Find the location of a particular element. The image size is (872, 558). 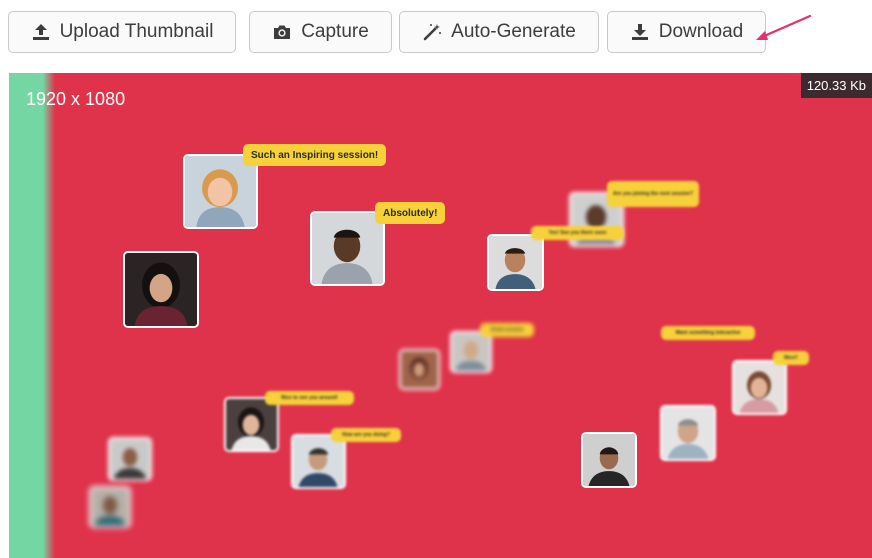

chat-bubble: Absolutely! is located at coordinates (410, 213).